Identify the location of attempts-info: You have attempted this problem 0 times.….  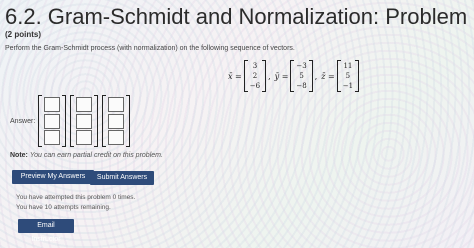
(75, 203).